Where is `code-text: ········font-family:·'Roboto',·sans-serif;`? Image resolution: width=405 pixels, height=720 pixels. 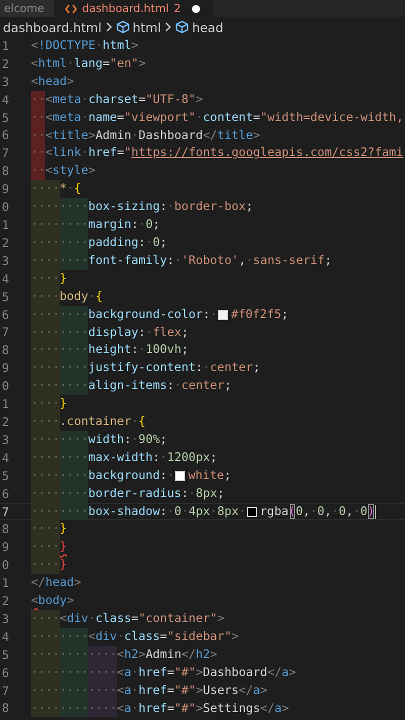
code-text: ········font-family:·'Roboto',·sans-serif; is located at coordinates (181, 261).